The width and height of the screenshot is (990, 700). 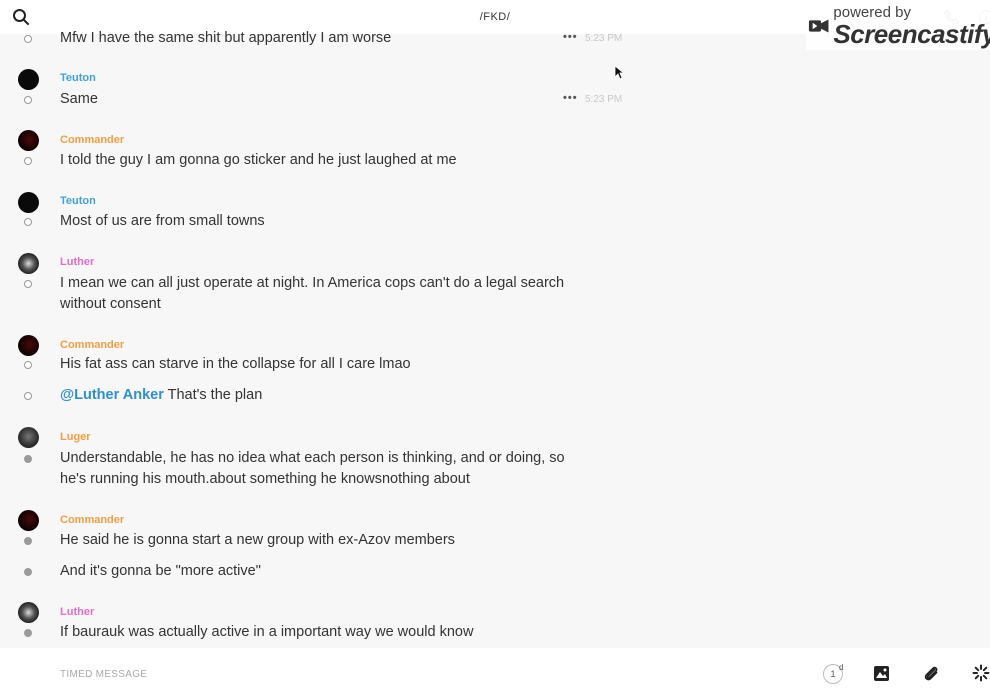 I want to click on user-mention: @Luther Anker, so click(x=112, y=395).